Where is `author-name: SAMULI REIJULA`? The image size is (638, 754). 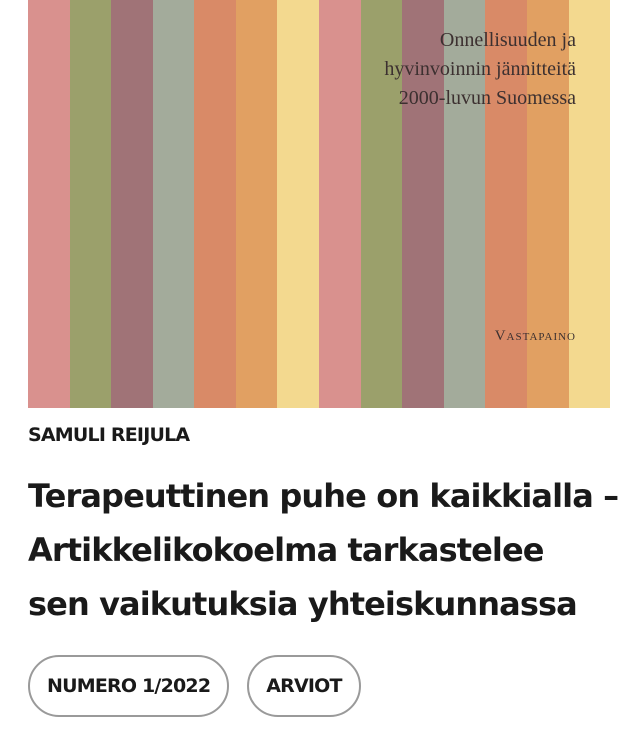 author-name: SAMULI REIJULA is located at coordinates (109, 435).